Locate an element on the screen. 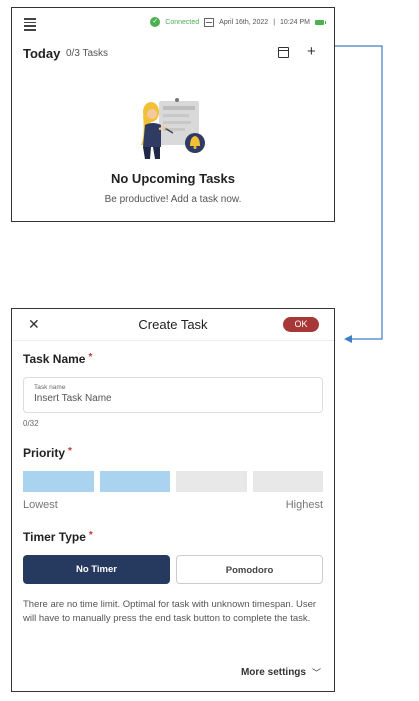 The width and height of the screenshot is (419, 701). task-name-label: Task Name * is located at coordinates (57, 359).